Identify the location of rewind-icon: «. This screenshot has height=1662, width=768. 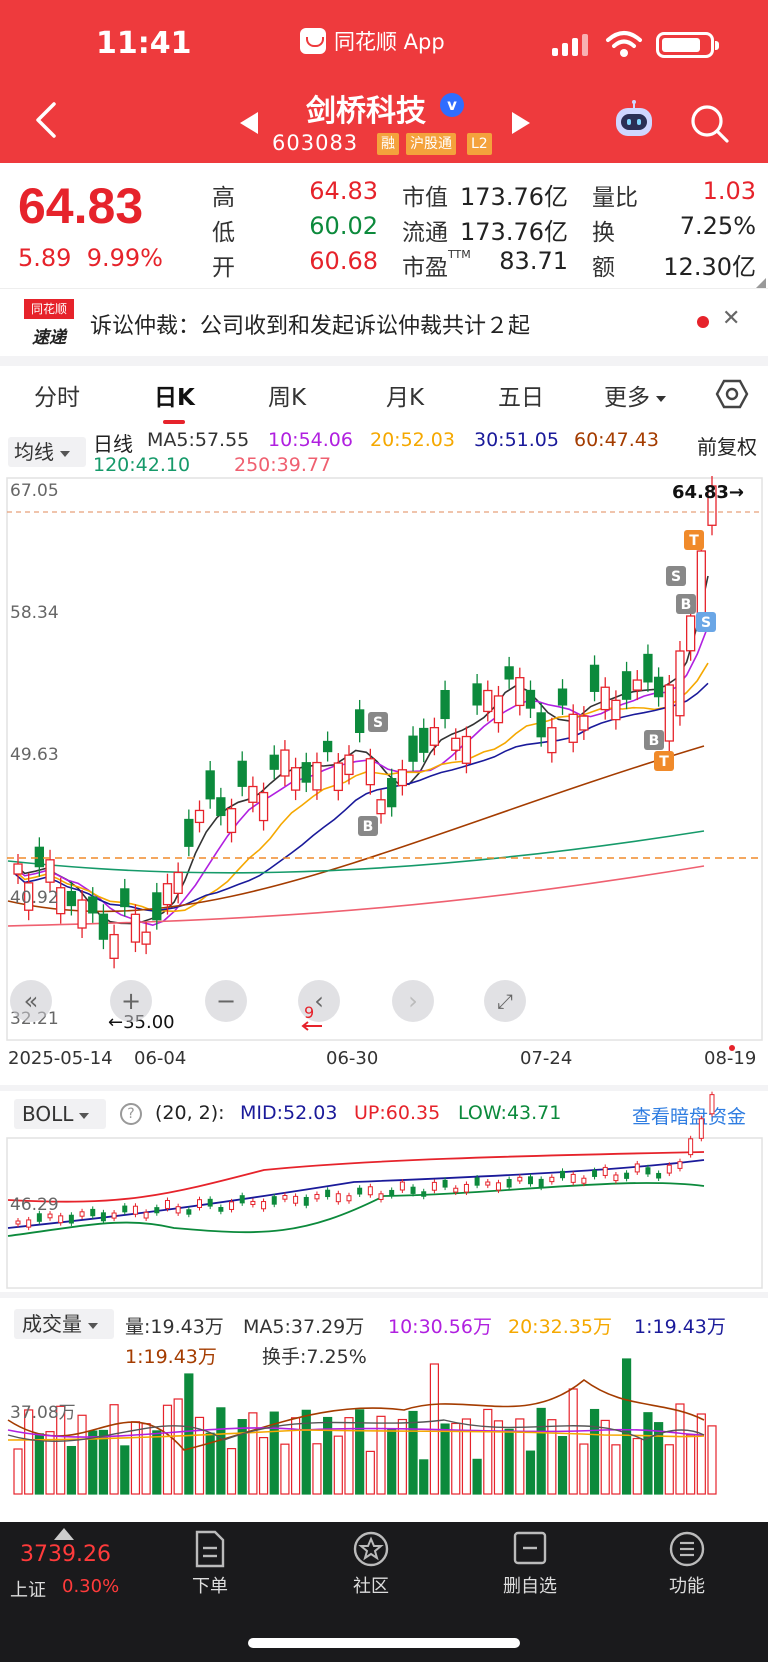
(31, 1001).